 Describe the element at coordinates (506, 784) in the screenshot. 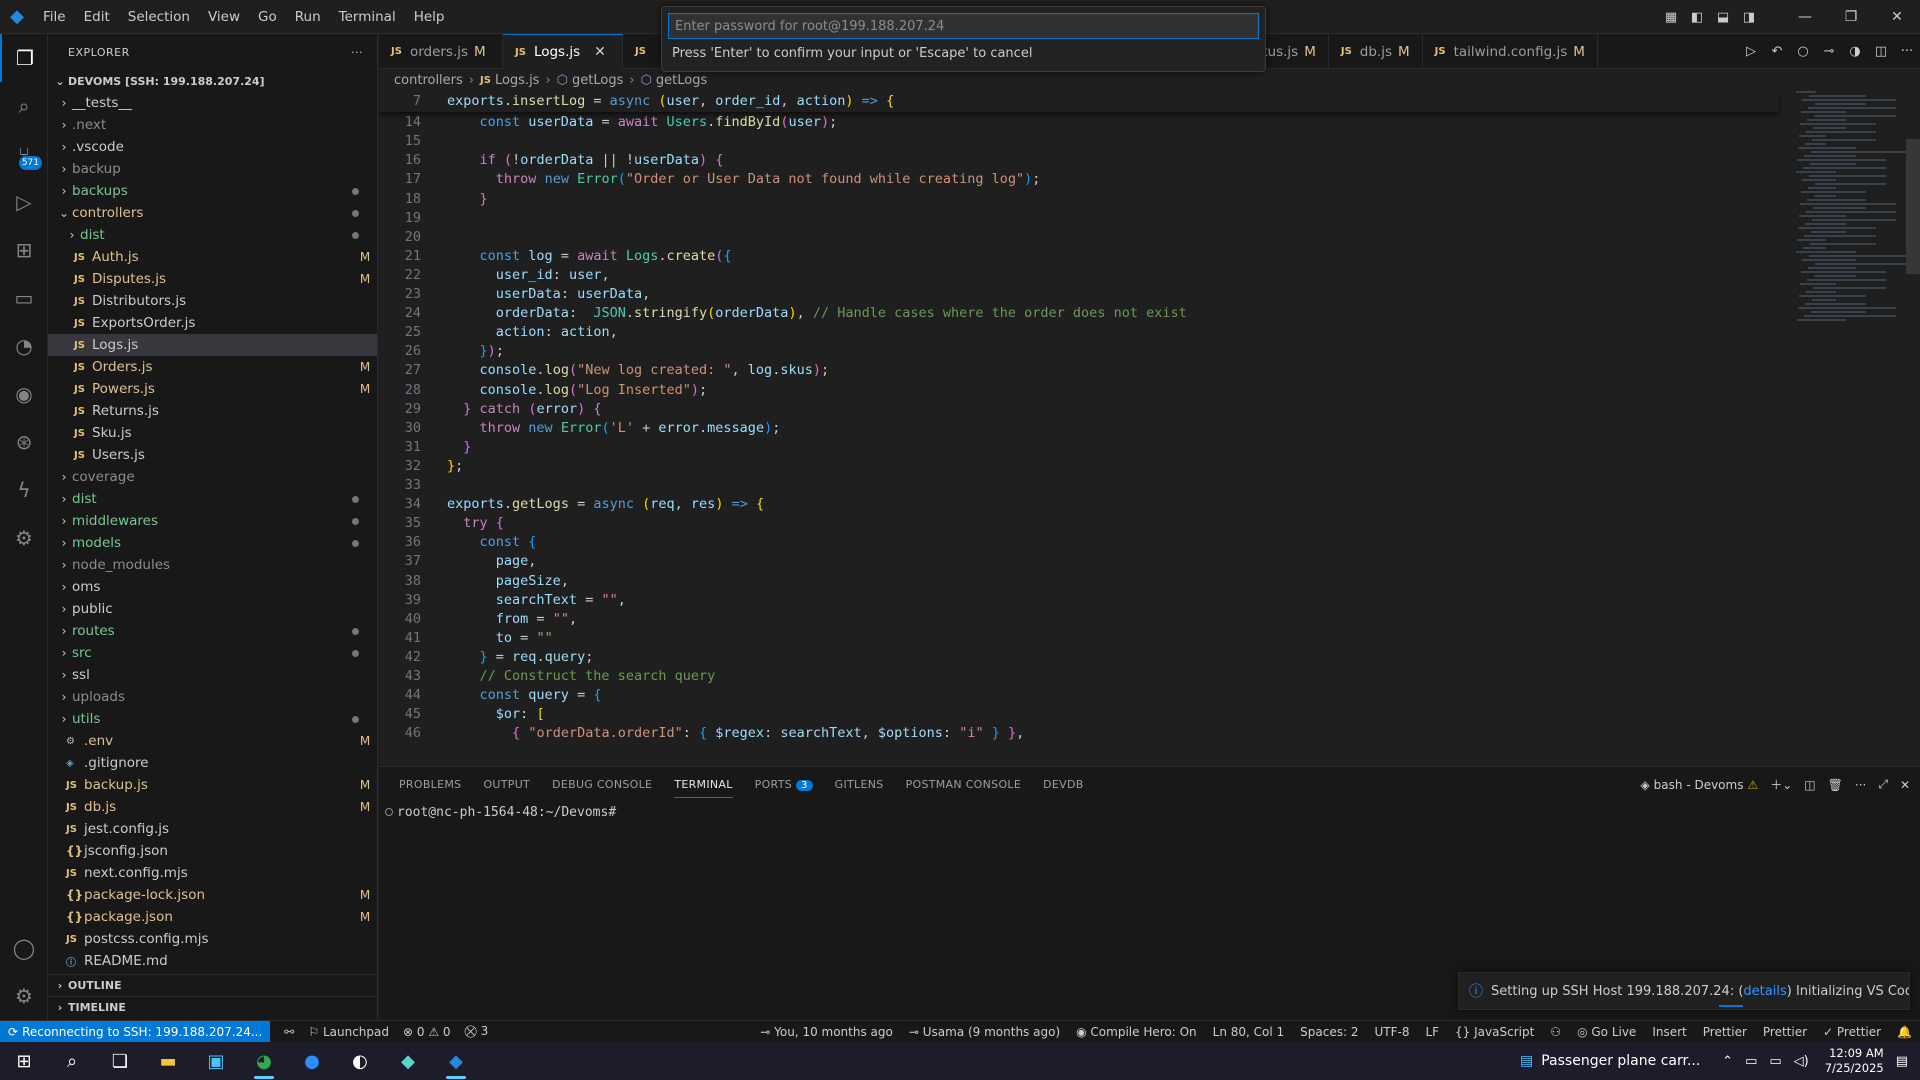

I see `panel-tab-output: OUTPUT` at that location.